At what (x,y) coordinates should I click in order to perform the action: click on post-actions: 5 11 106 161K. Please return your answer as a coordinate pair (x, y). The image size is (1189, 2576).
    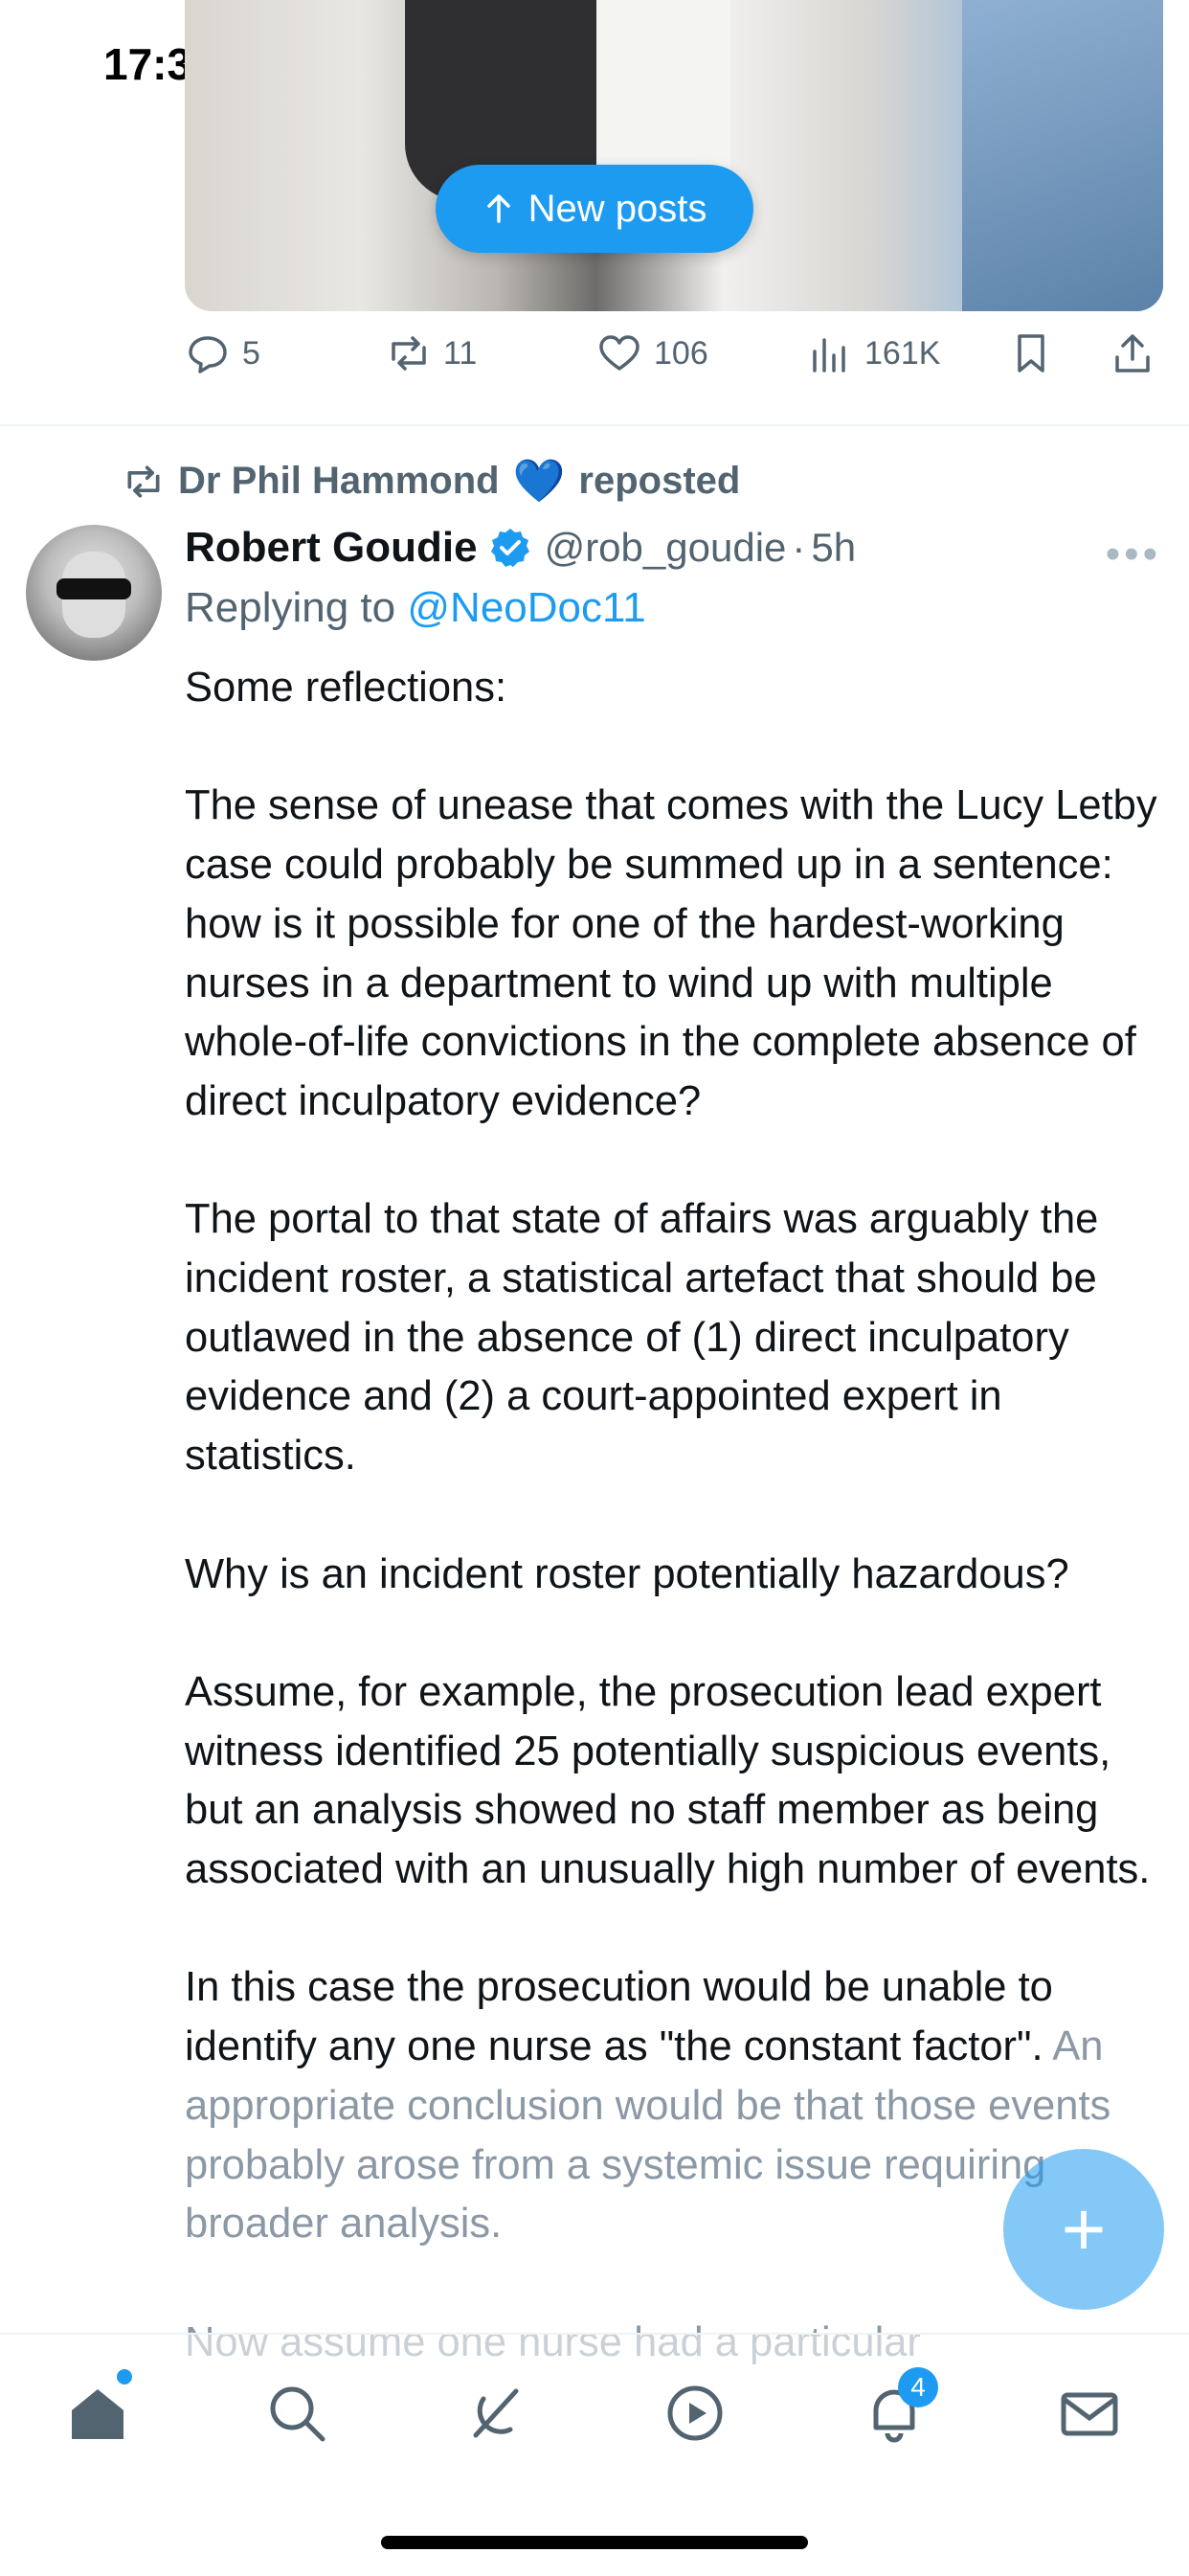
    Looking at the image, I should click on (673, 361).